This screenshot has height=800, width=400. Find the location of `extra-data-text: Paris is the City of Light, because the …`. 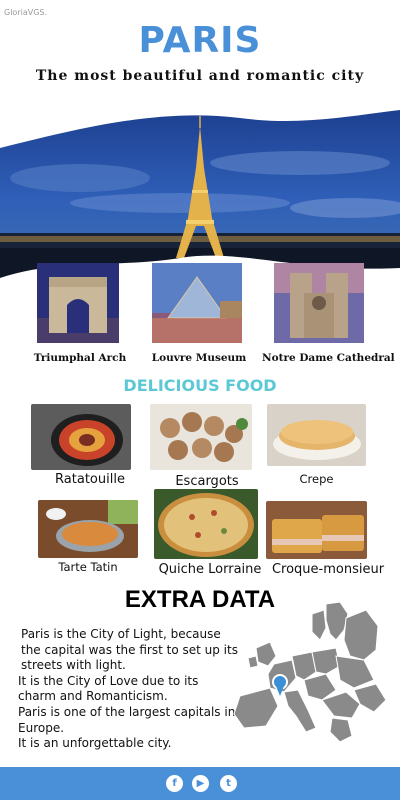

extra-data-text: Paris is the City of Light, because the … is located at coordinates (129, 689).